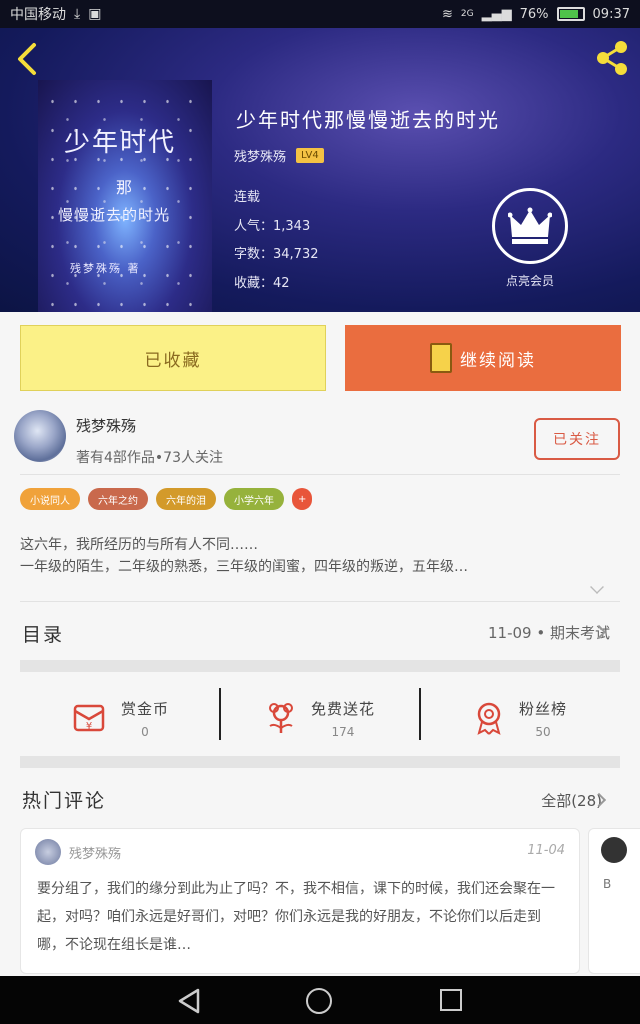 The height and width of the screenshot is (1024, 640). What do you see at coordinates (496, 14) in the screenshot?
I see `signal-icon: ▂▄▆` at bounding box center [496, 14].